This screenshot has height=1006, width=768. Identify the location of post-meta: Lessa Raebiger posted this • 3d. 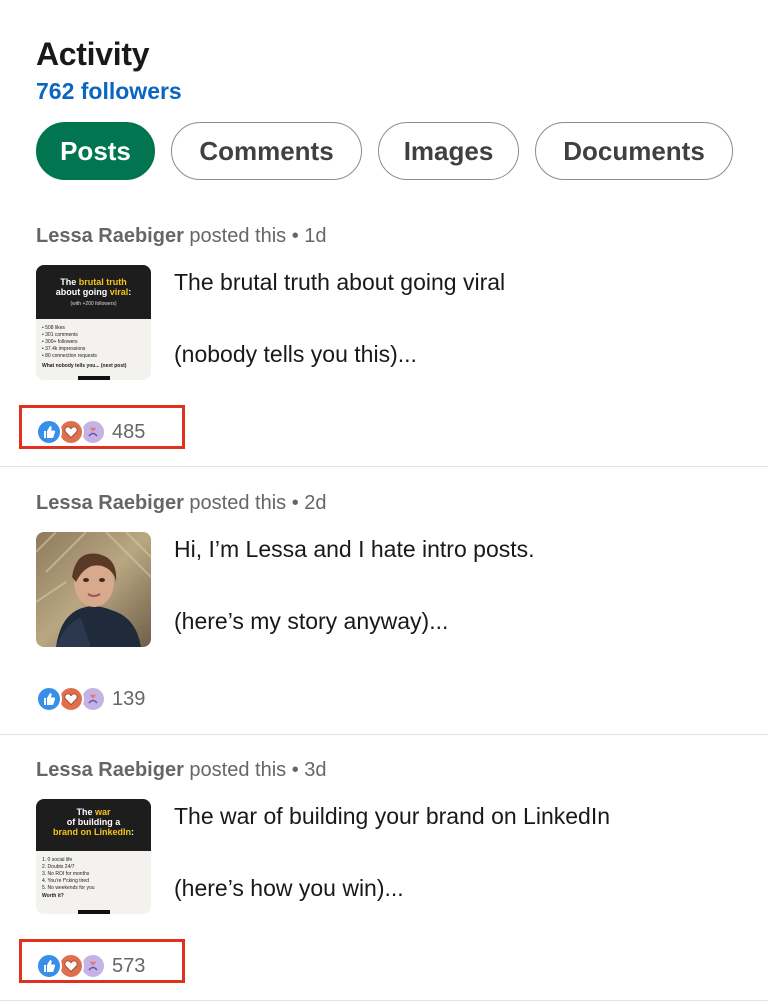
(181, 770).